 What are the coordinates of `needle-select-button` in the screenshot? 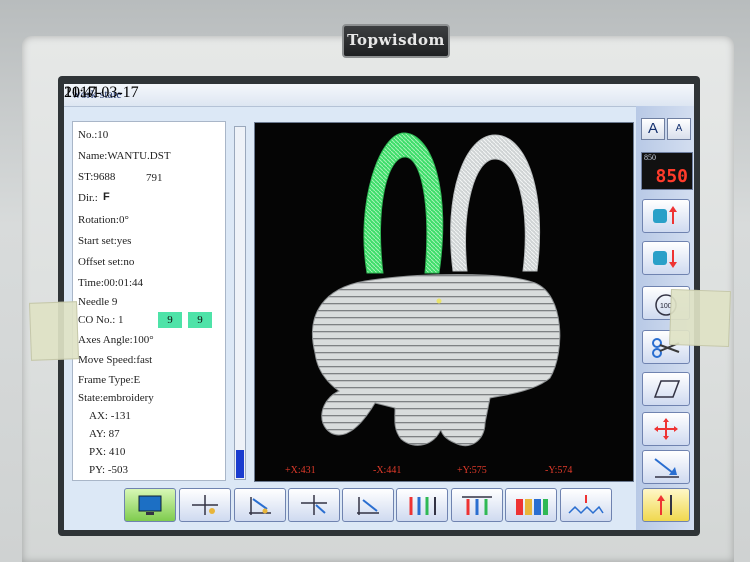 It's located at (422, 505).